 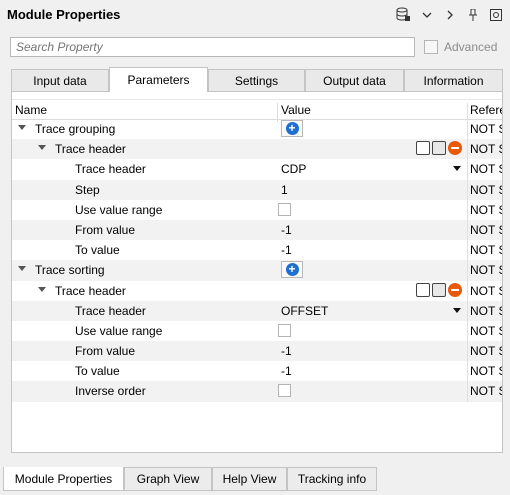 What do you see at coordinates (158, 79) in the screenshot?
I see `tab-parameters: Parameters` at bounding box center [158, 79].